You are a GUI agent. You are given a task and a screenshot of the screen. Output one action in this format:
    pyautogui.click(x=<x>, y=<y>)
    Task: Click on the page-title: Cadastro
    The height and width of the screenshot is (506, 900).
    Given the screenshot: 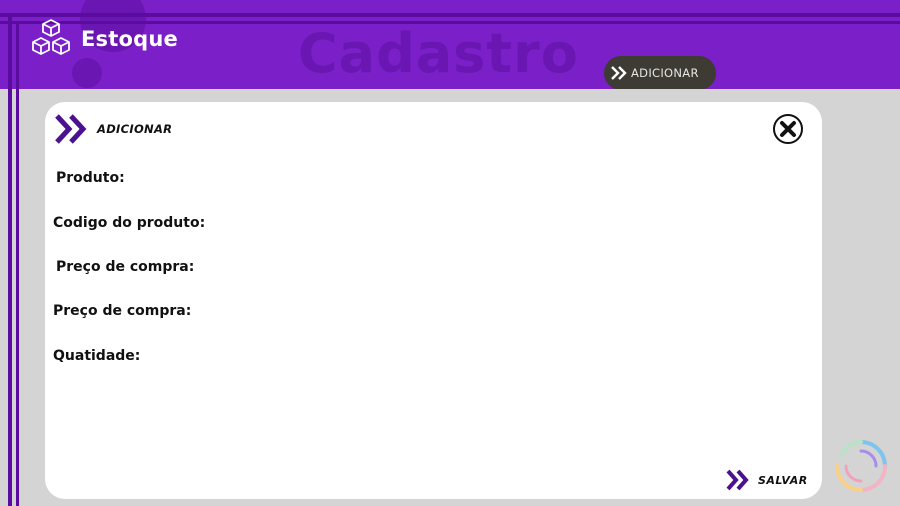 What is the action you would take?
    pyautogui.click(x=438, y=53)
    